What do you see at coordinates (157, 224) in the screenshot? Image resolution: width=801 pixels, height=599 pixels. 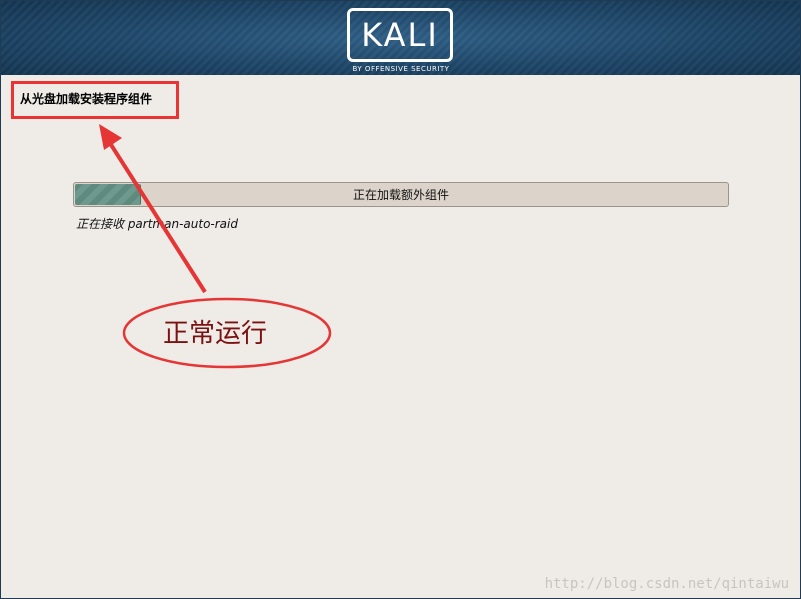 I see `status-text: 正在接收 partman-auto-raid` at bounding box center [157, 224].